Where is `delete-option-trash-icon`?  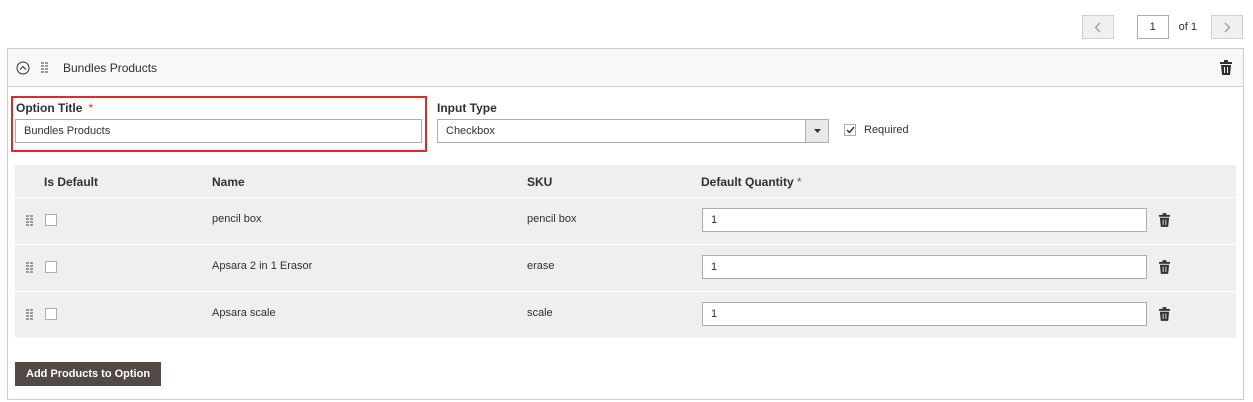 delete-option-trash-icon is located at coordinates (1226, 67).